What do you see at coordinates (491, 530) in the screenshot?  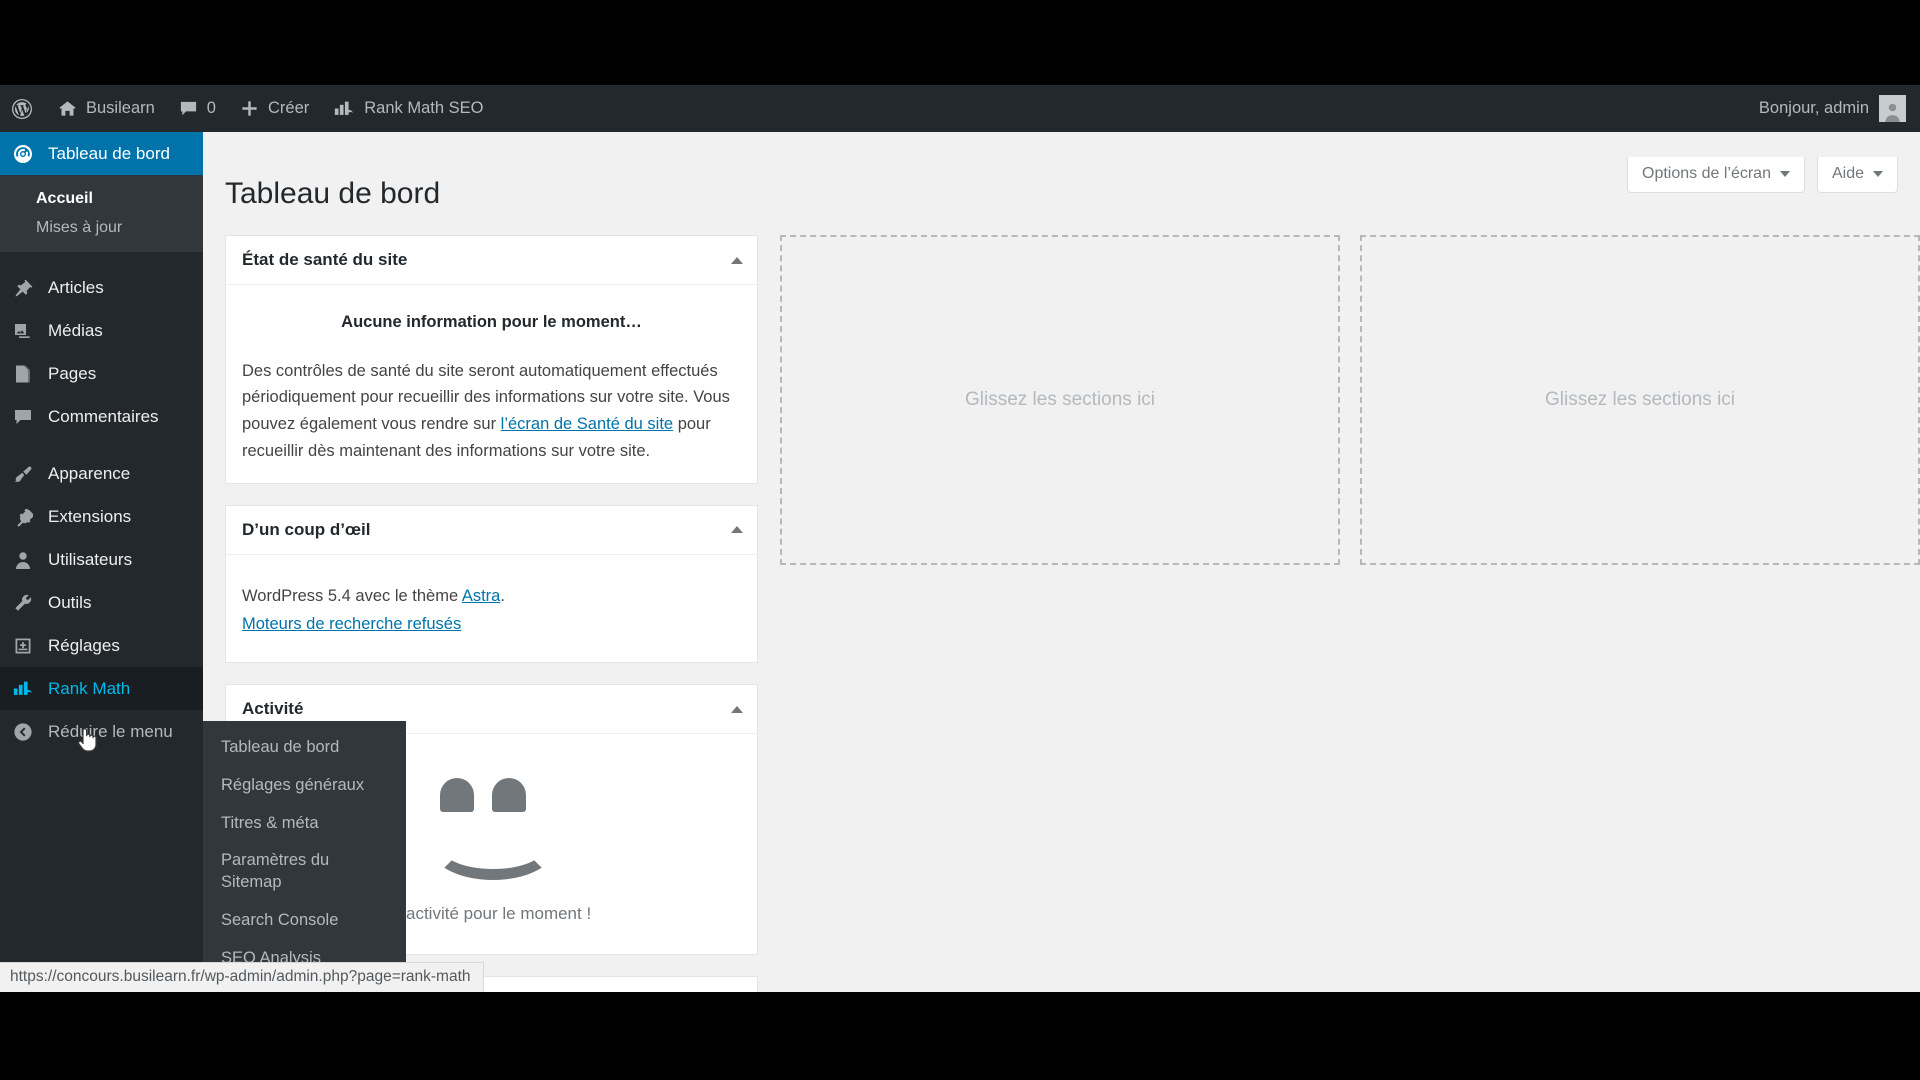 I see `widget-at-a-glance-header: D’un coup d’œil` at bounding box center [491, 530].